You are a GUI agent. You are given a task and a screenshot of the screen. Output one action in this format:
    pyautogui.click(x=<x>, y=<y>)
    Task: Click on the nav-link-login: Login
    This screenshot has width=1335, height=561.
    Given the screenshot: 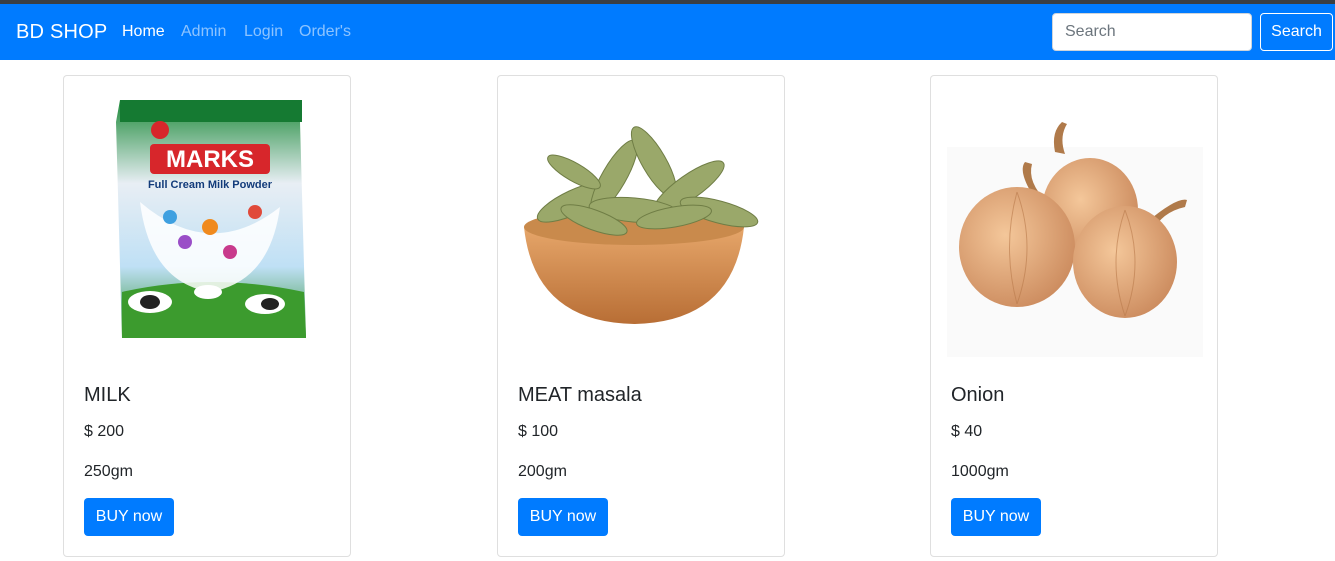 What is the action you would take?
    pyautogui.click(x=263, y=32)
    